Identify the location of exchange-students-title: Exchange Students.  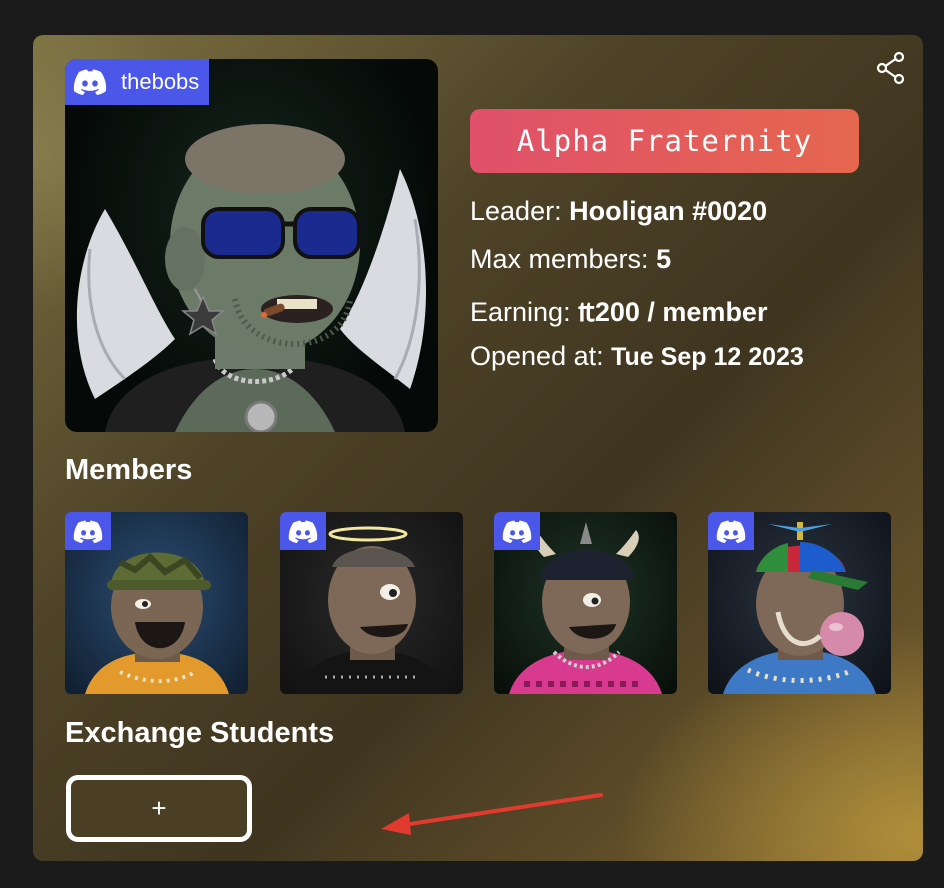
(200, 733).